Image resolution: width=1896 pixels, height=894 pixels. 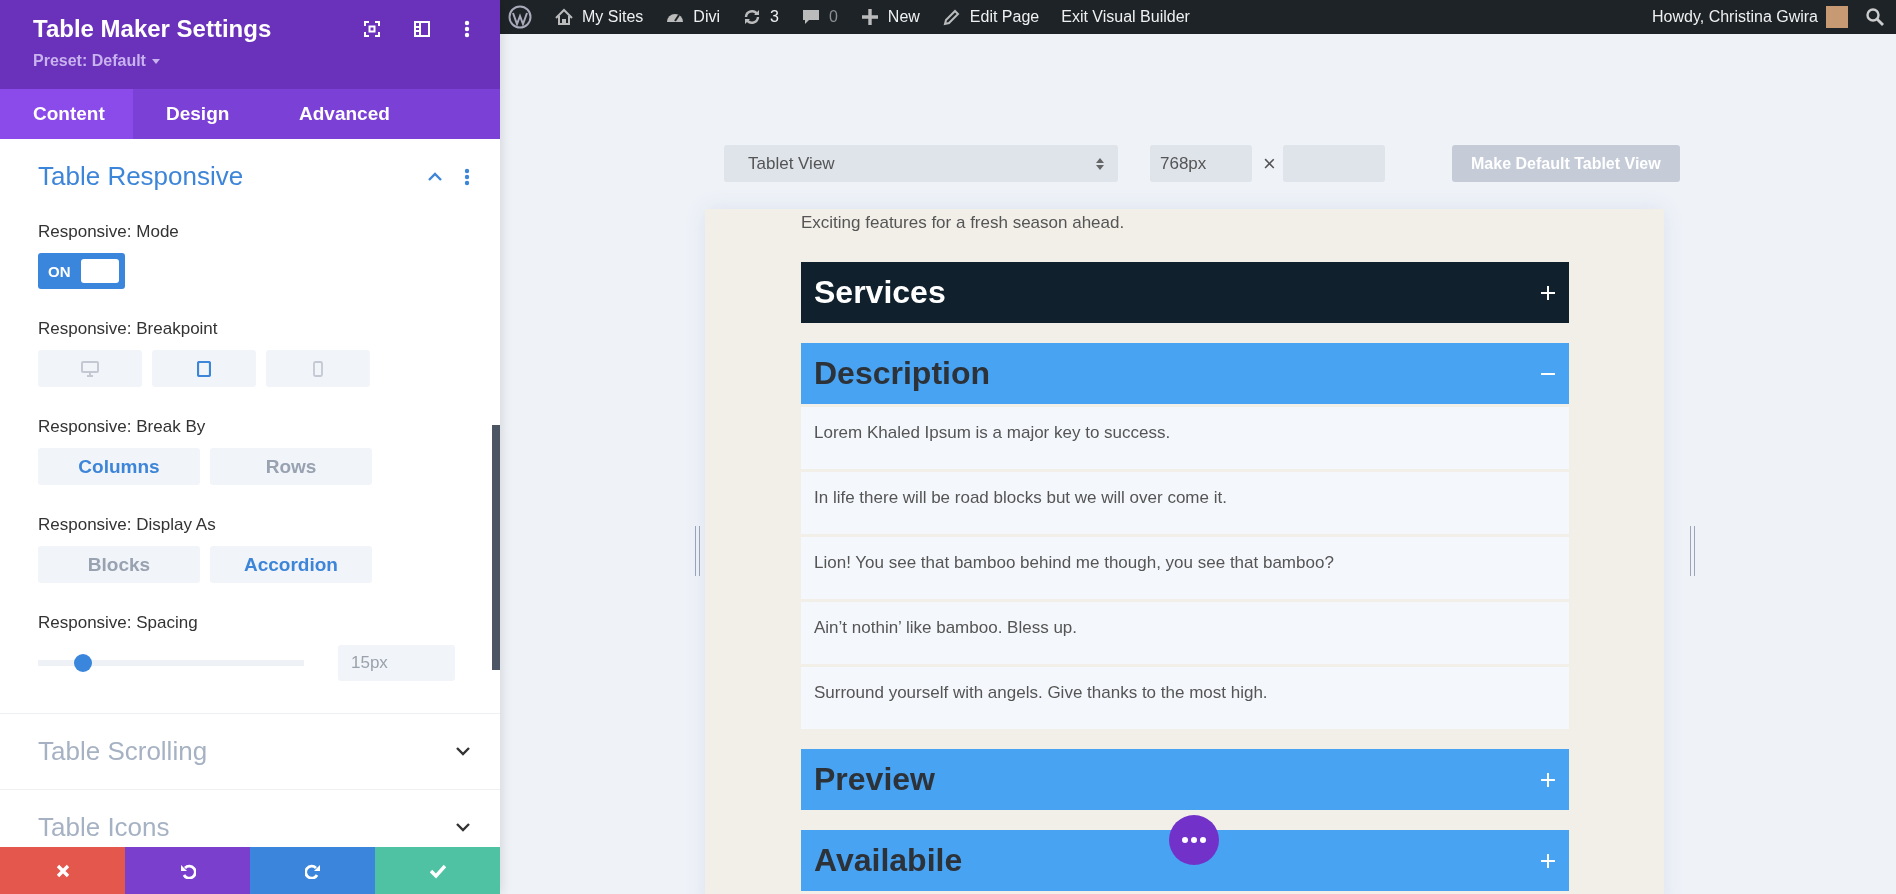 I want to click on toolbar-link: New, so click(x=889, y=17).